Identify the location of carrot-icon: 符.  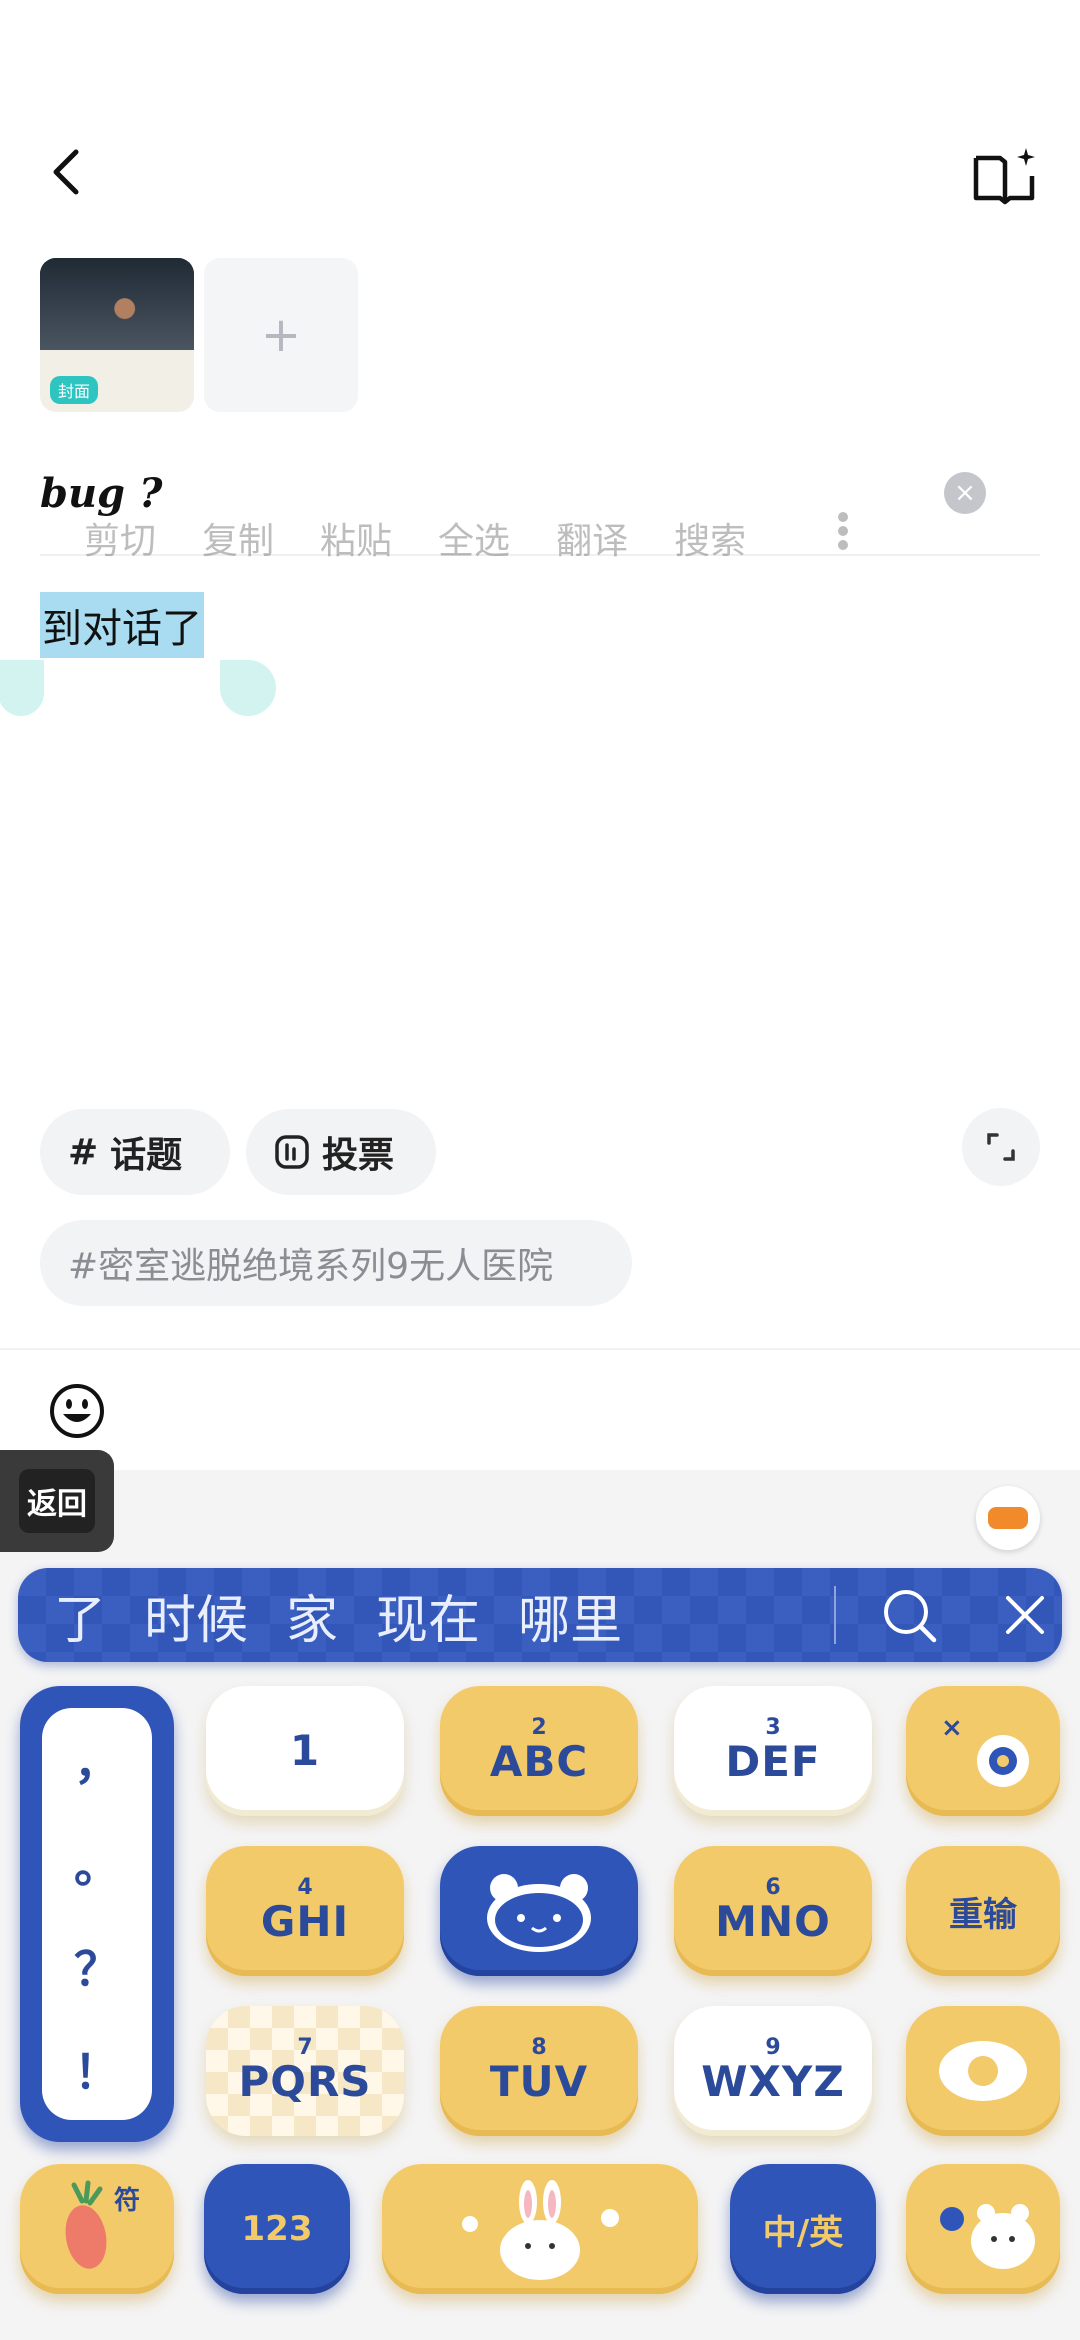
(102, 2224).